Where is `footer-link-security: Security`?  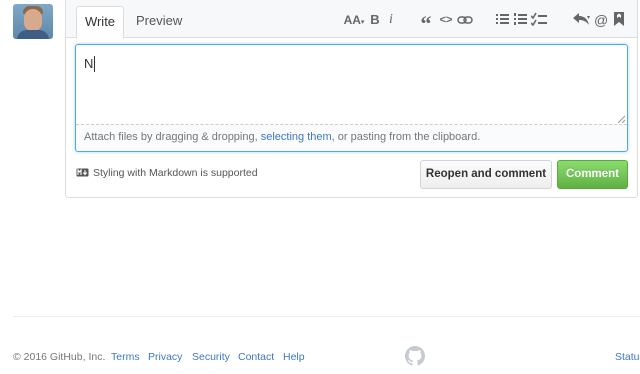
footer-link-security: Security is located at coordinates (211, 357).